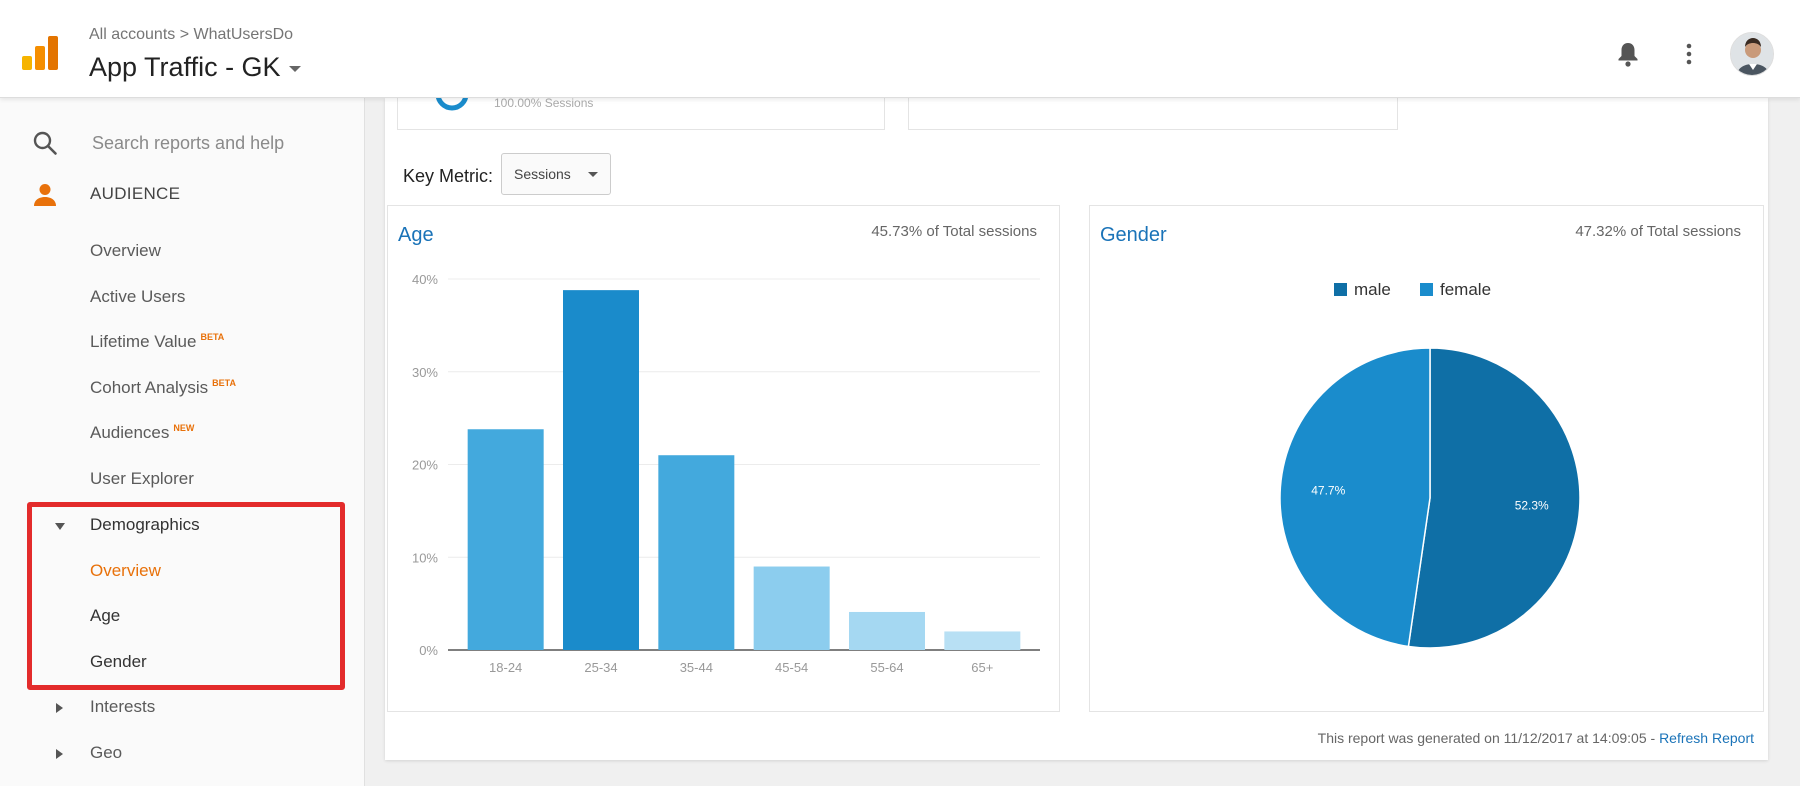 The image size is (1800, 786). I want to click on user-avatar, so click(1752, 54).